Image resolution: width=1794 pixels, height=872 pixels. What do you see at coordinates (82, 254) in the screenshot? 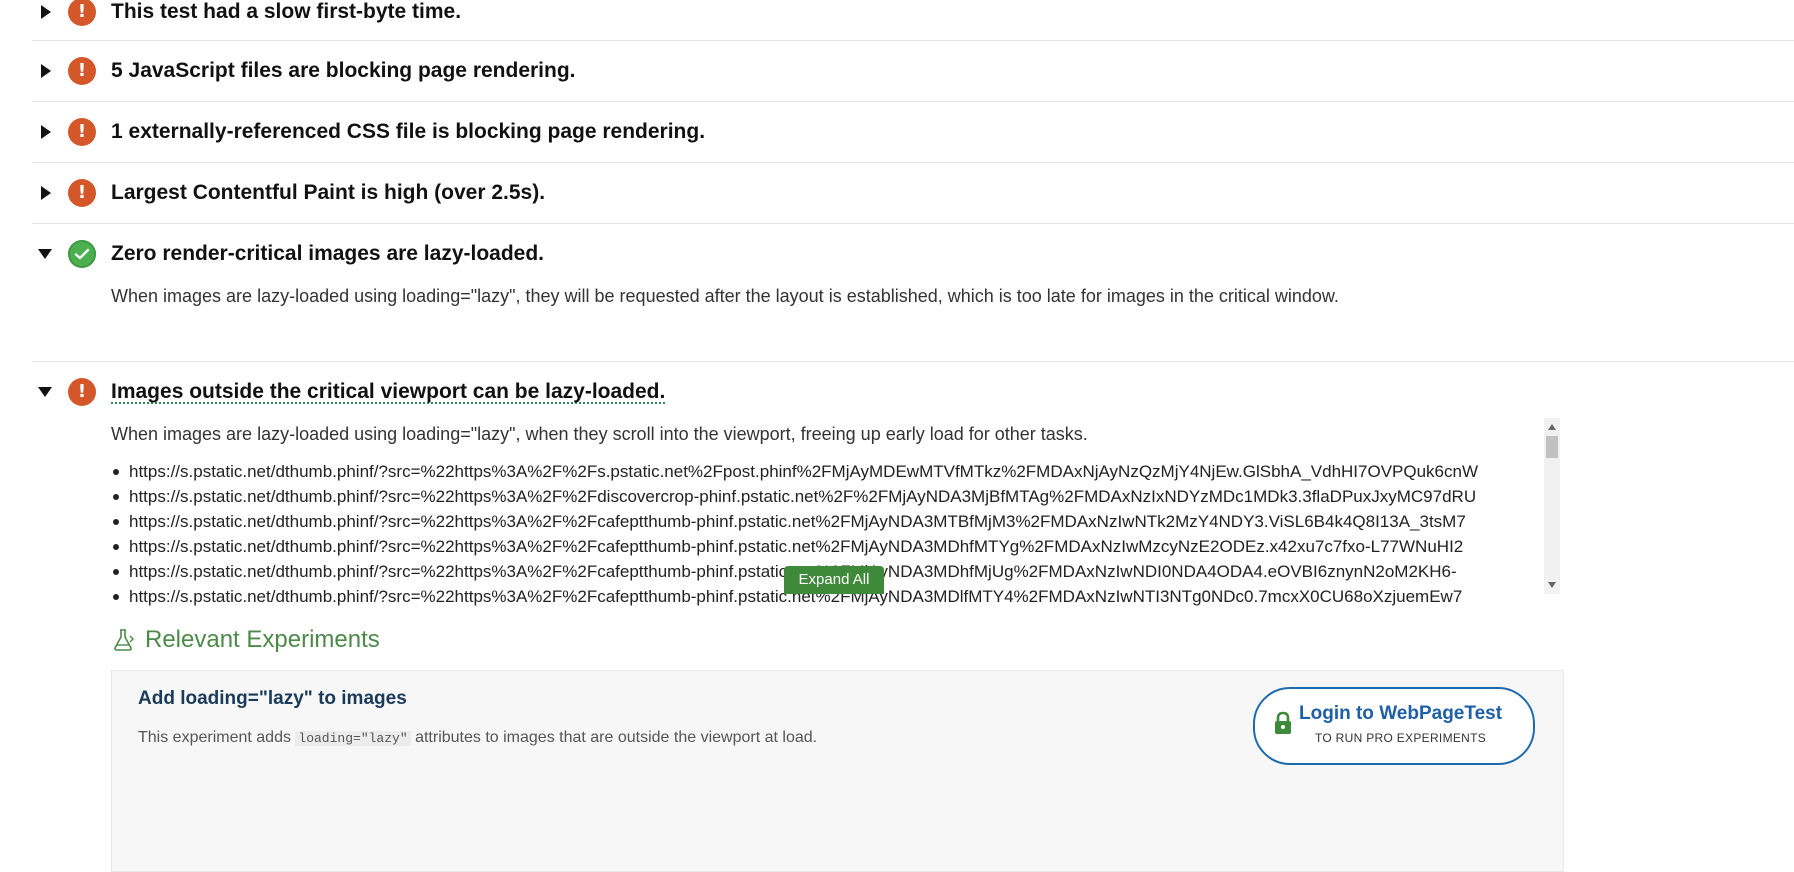
I see `check-circle-icon` at bounding box center [82, 254].